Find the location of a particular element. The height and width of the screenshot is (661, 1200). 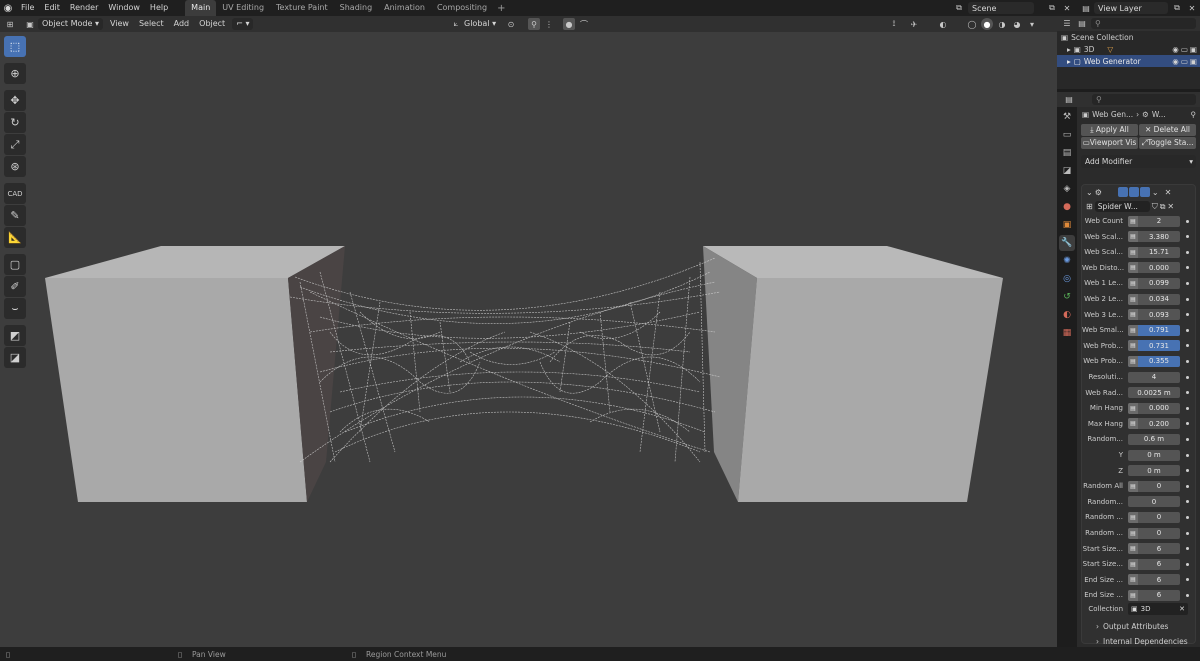

paint-tool-icon: ✐ is located at coordinates (15, 286).